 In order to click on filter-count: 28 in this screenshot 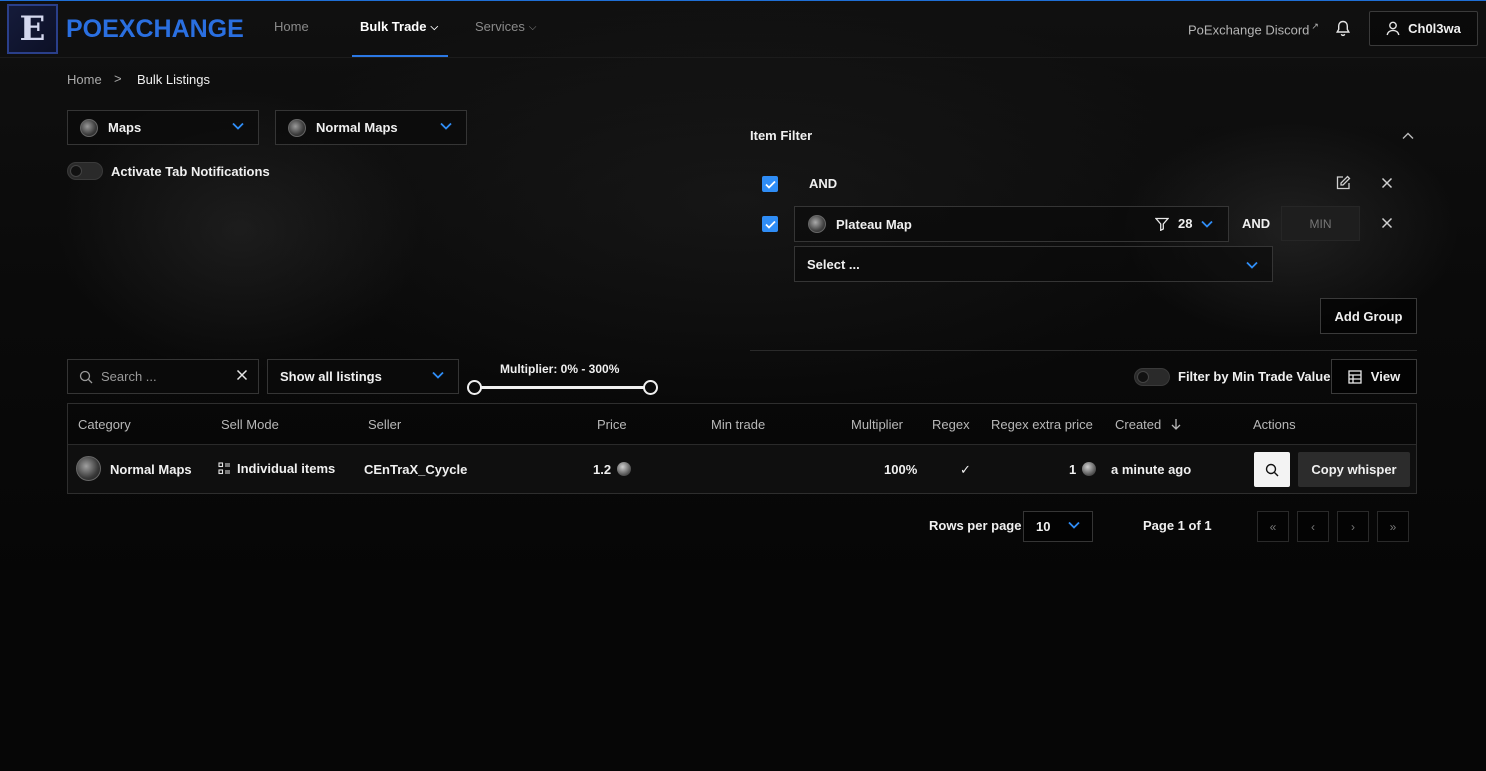, I will do `click(1185, 223)`.